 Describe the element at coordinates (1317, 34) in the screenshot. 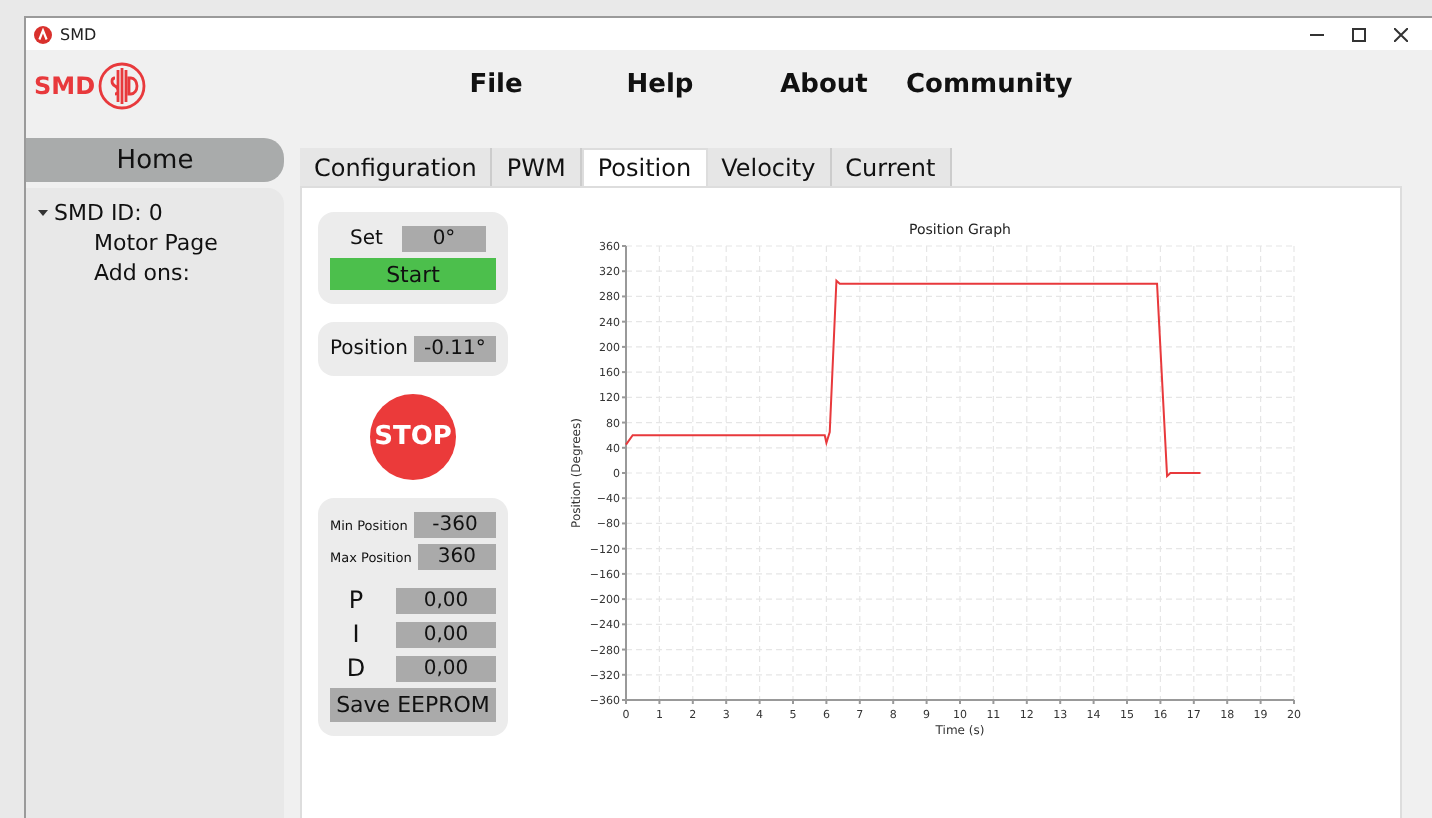

I see `minimize-icon` at that location.